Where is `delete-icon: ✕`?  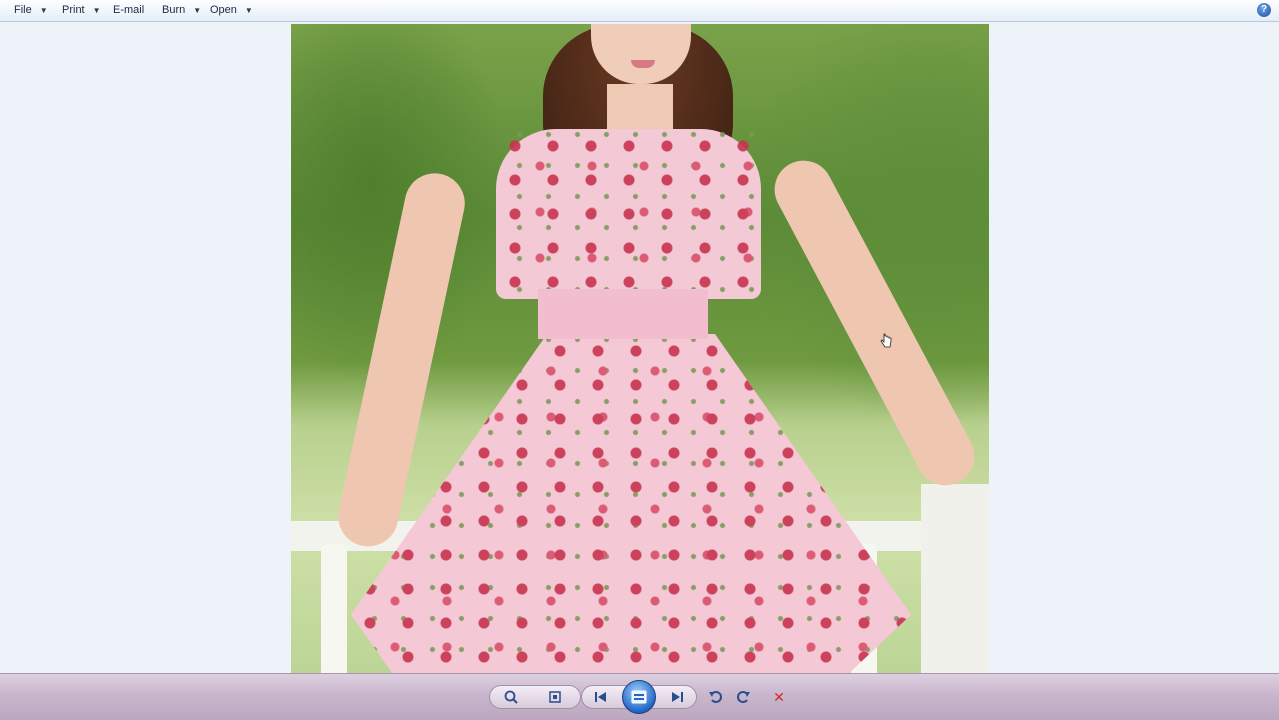
delete-icon: ✕ is located at coordinates (779, 697).